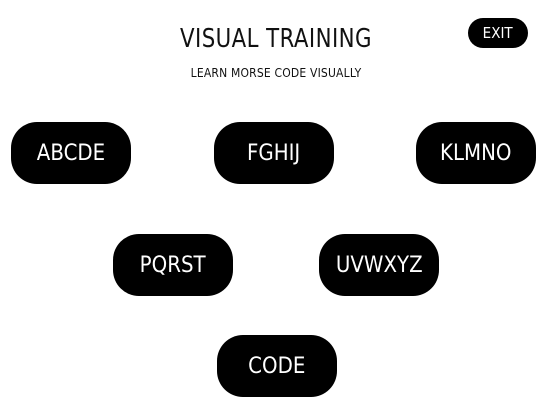 The image size is (552, 414). I want to click on exit-button: EXIT, so click(498, 33).